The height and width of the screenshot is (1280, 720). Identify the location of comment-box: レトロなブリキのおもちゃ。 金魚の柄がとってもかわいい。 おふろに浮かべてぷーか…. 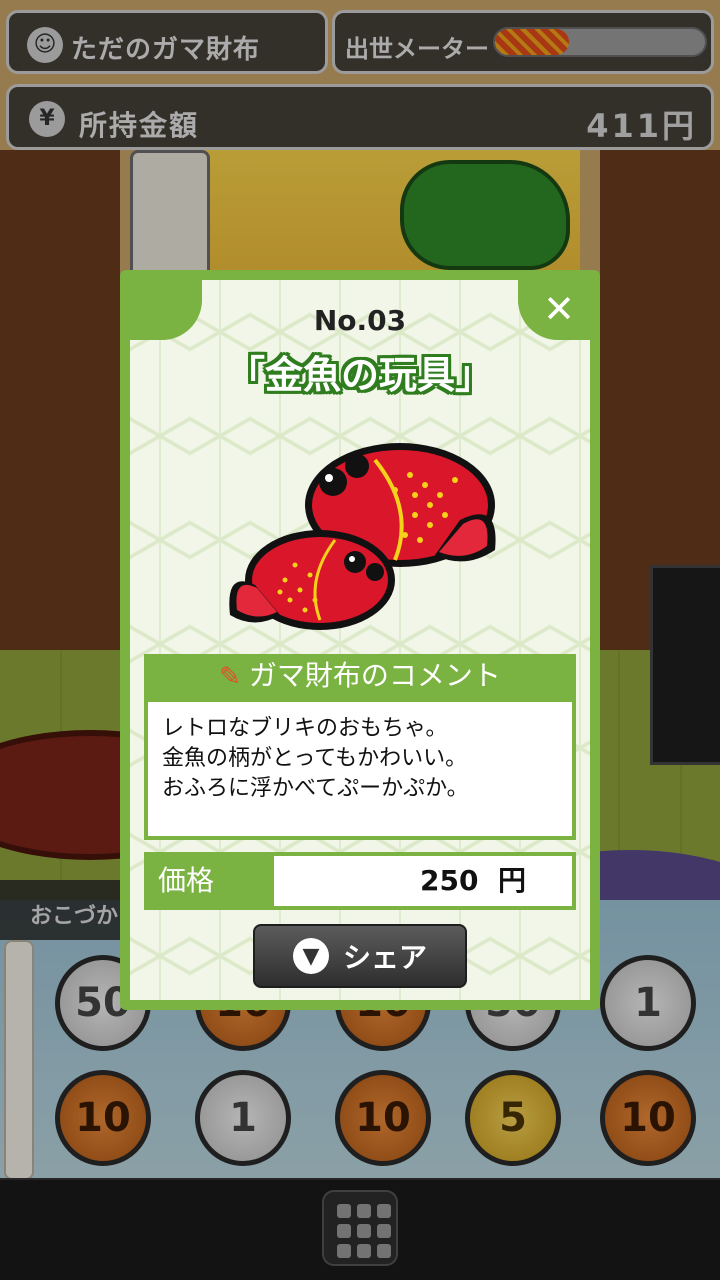
(360, 769).